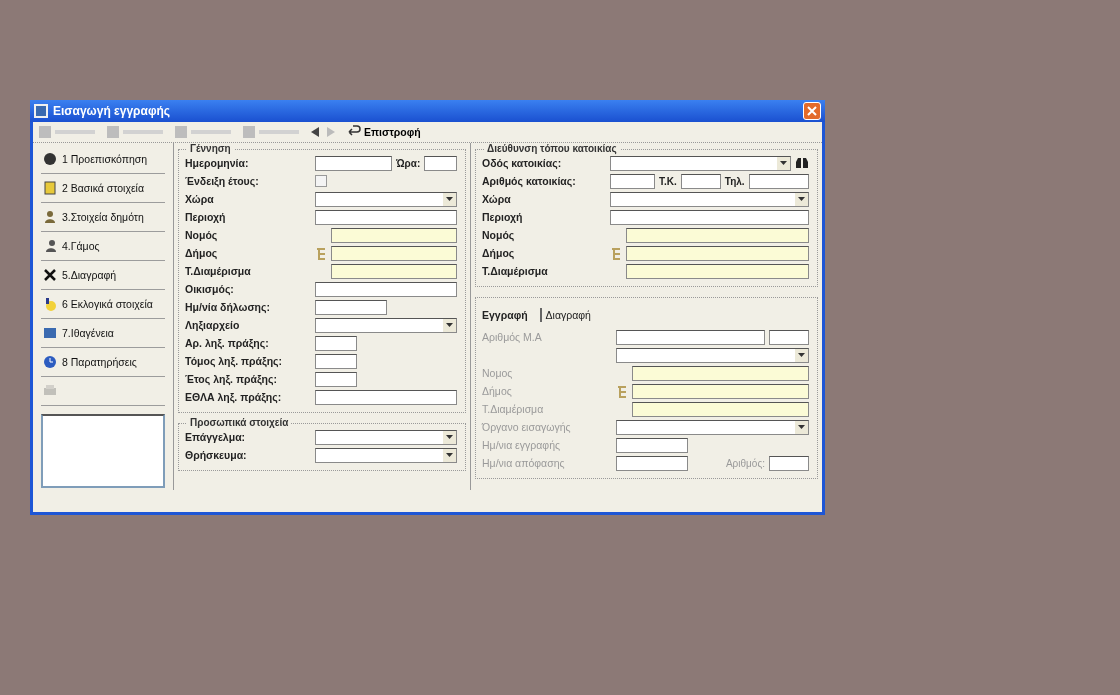 Image resolution: width=1120 pixels, height=695 pixels. I want to click on field-label: Ώρα:, so click(408, 163).